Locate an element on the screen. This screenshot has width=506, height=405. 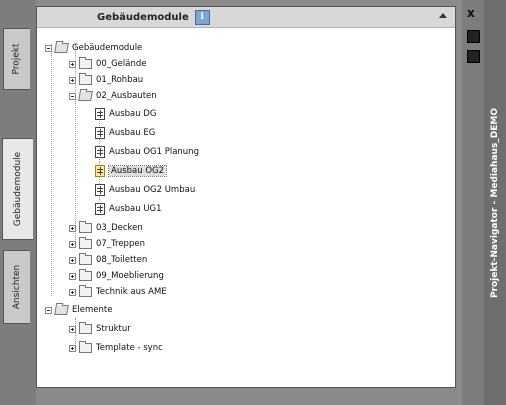
tree-node-label: Ausbau DG is located at coordinates (133, 114).